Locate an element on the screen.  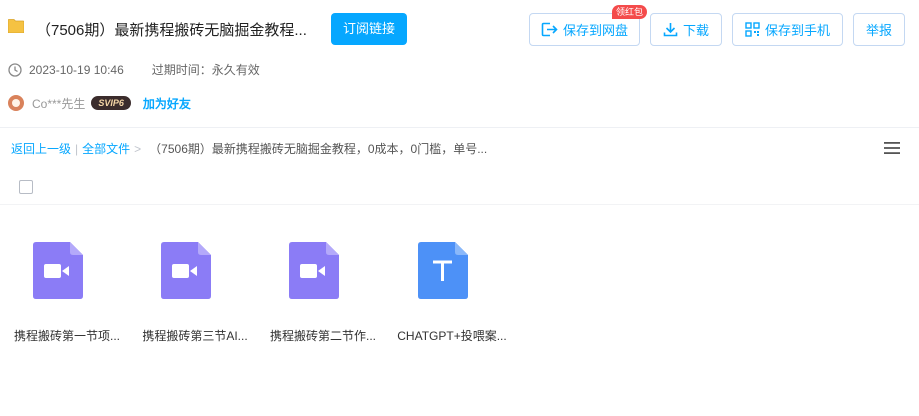
all-files-link: 全部文件 is located at coordinates (106, 148).